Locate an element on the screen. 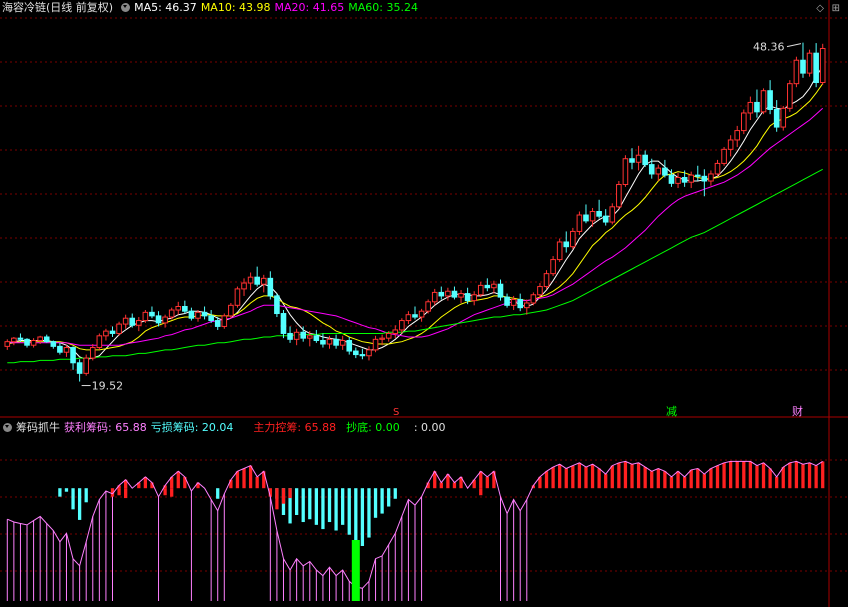 This screenshot has height=607, width=848. event-reduce-marker: 减 is located at coordinates (671, 411).